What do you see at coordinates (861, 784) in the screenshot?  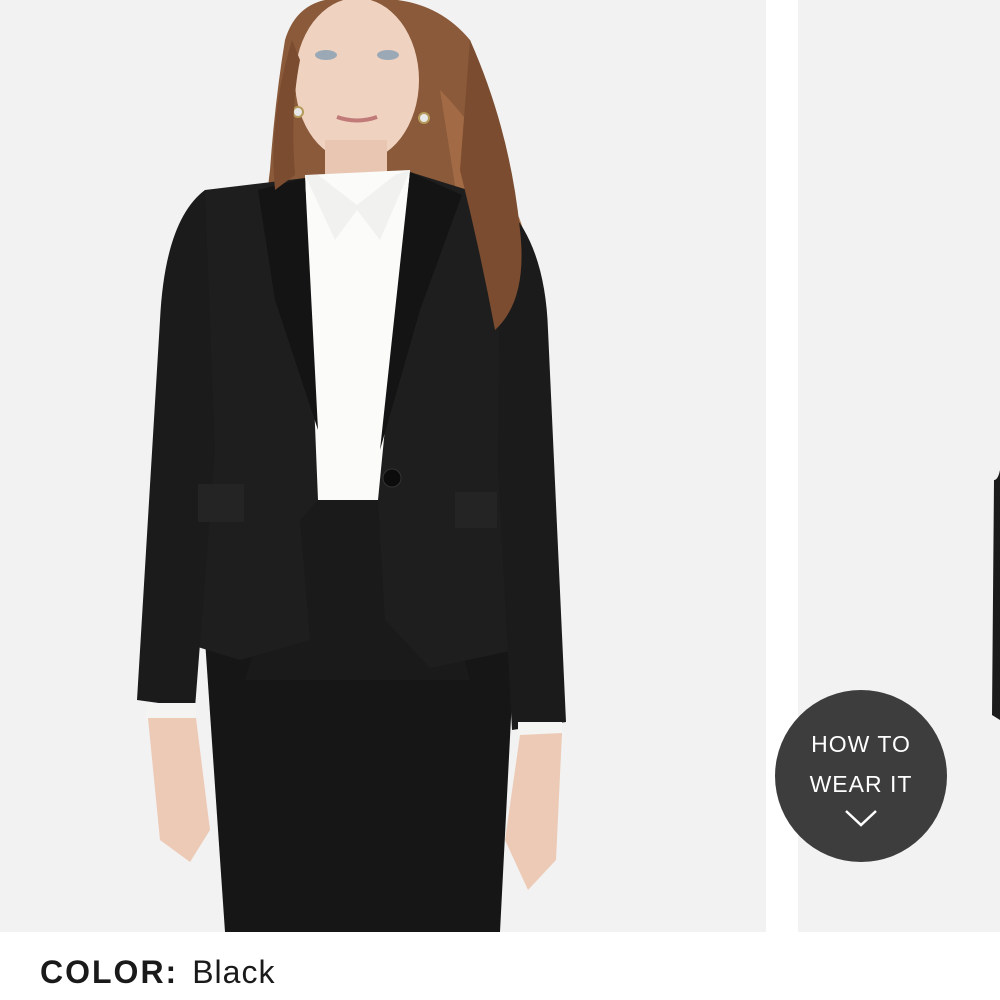 I see `how-to-wear-line2: WEAR IT` at bounding box center [861, 784].